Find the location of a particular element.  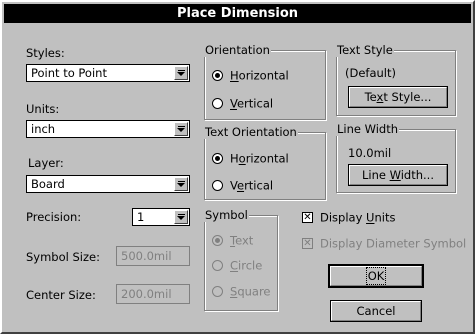

layer-select: Board is located at coordinates (108, 184).